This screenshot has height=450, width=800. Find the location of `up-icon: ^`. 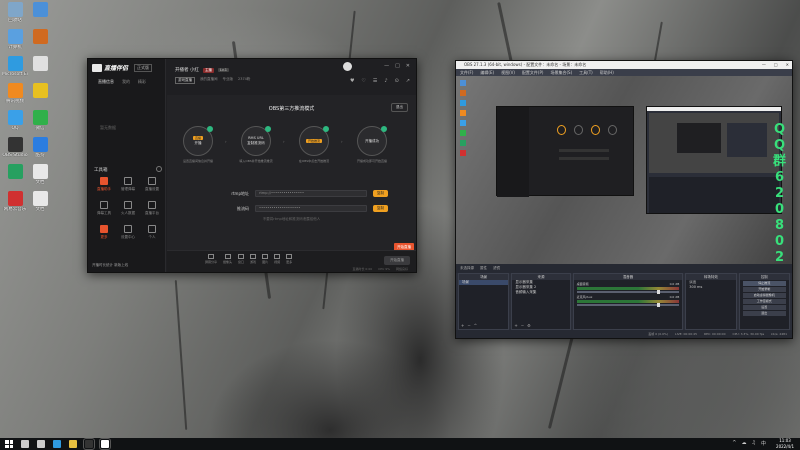

up-icon: ^ is located at coordinates (475, 325).